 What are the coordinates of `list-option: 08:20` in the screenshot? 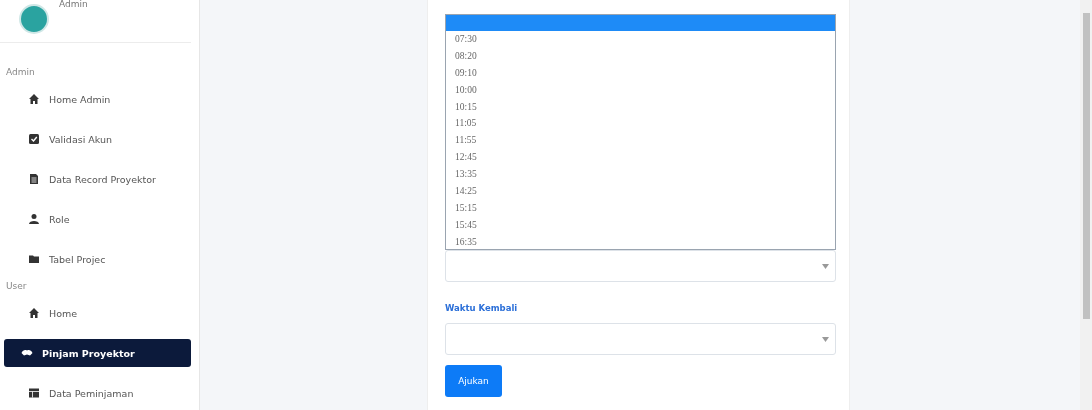 It's located at (640, 56).